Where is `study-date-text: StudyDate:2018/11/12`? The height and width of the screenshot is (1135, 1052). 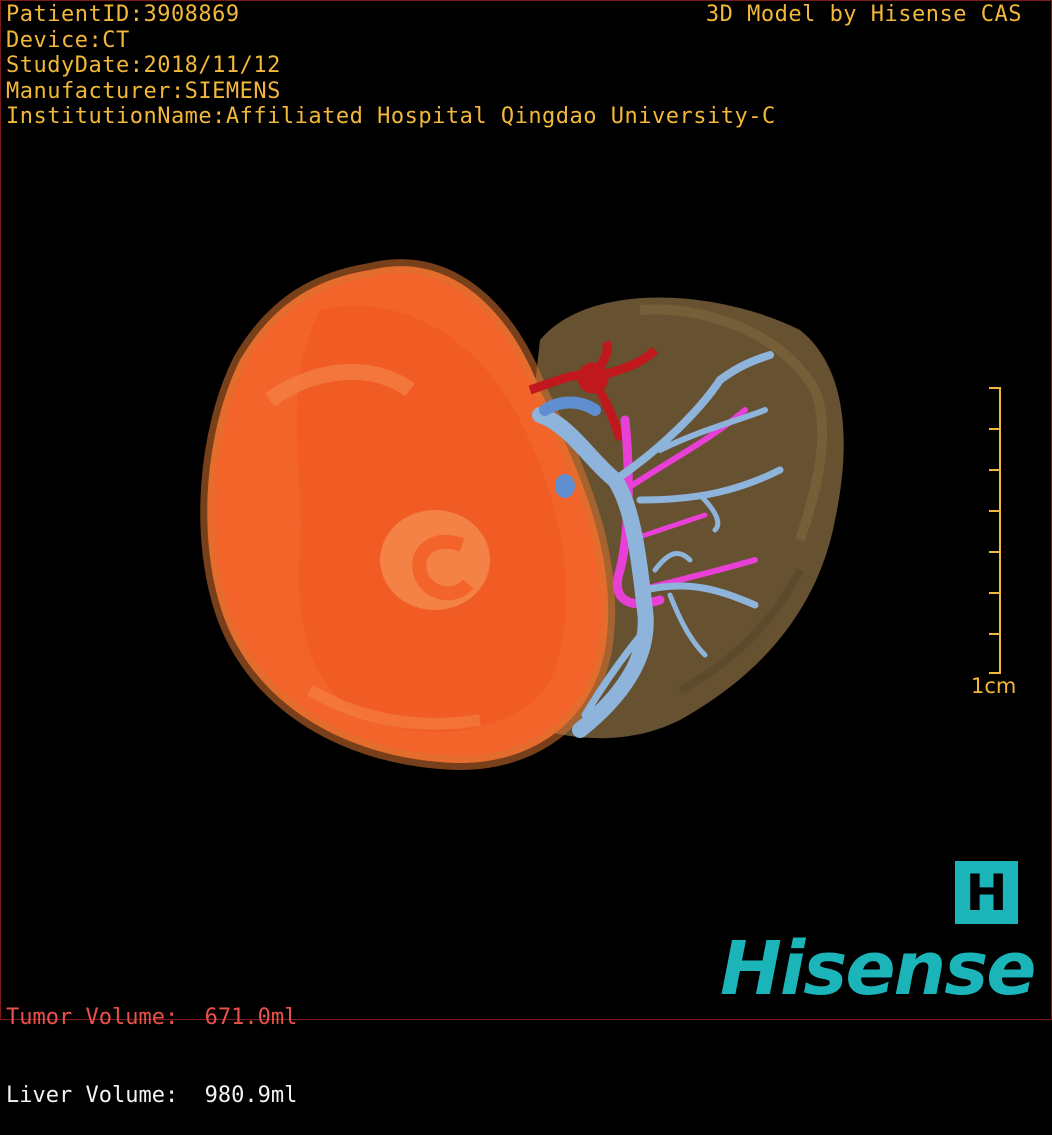 study-date-text: StudyDate:2018/11/12 is located at coordinates (143, 65).